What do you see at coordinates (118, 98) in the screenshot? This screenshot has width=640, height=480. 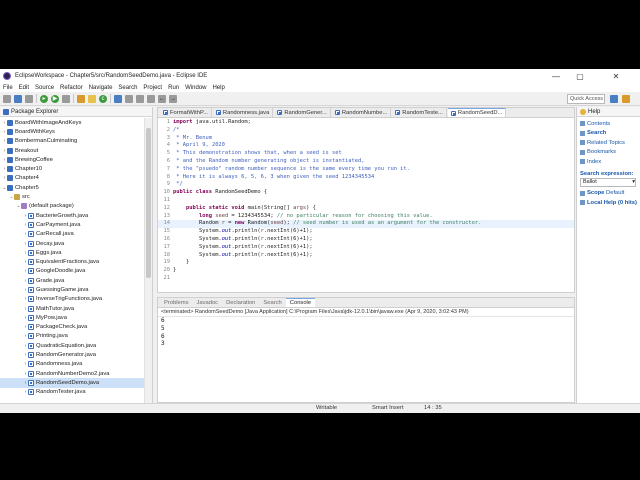 I see `open-type-icon` at bounding box center [118, 98].